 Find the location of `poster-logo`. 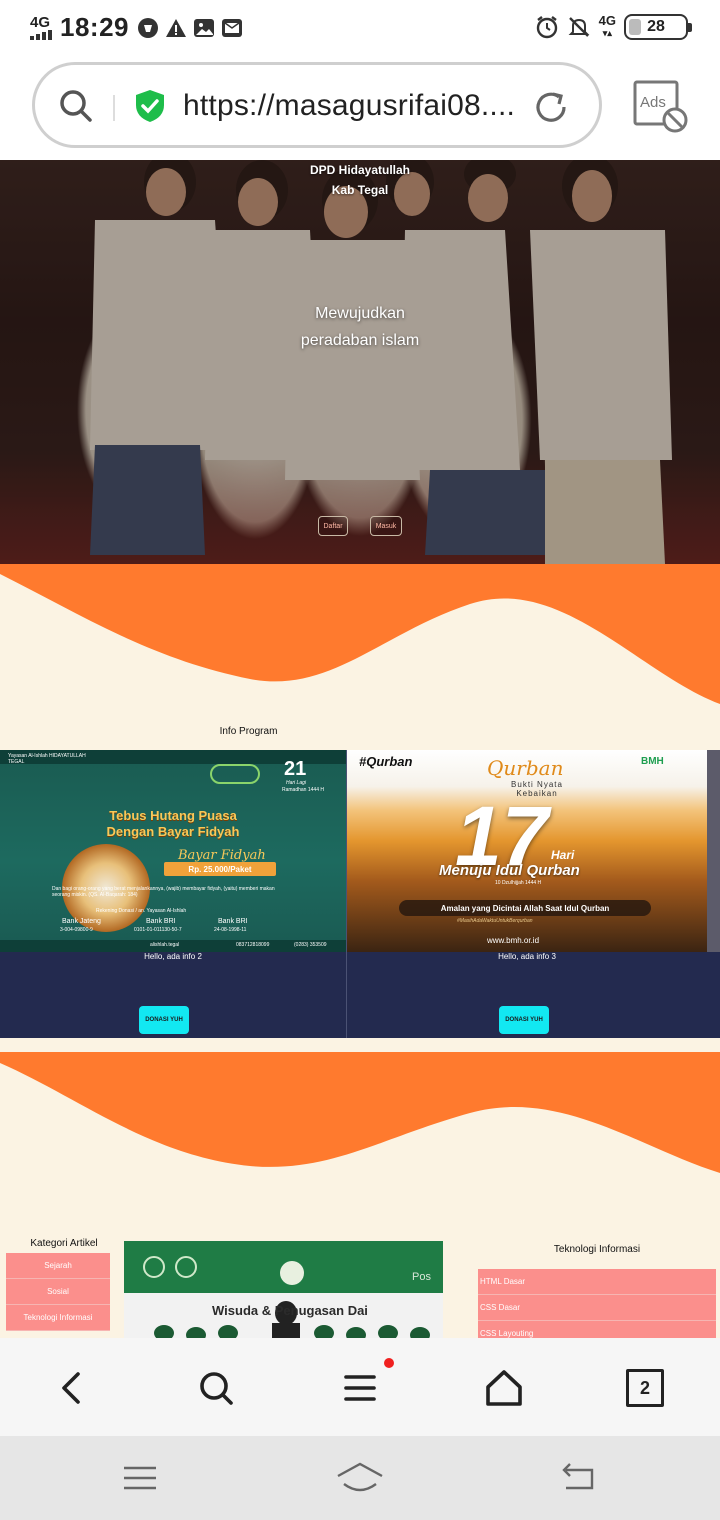

poster-logo is located at coordinates (235, 774).